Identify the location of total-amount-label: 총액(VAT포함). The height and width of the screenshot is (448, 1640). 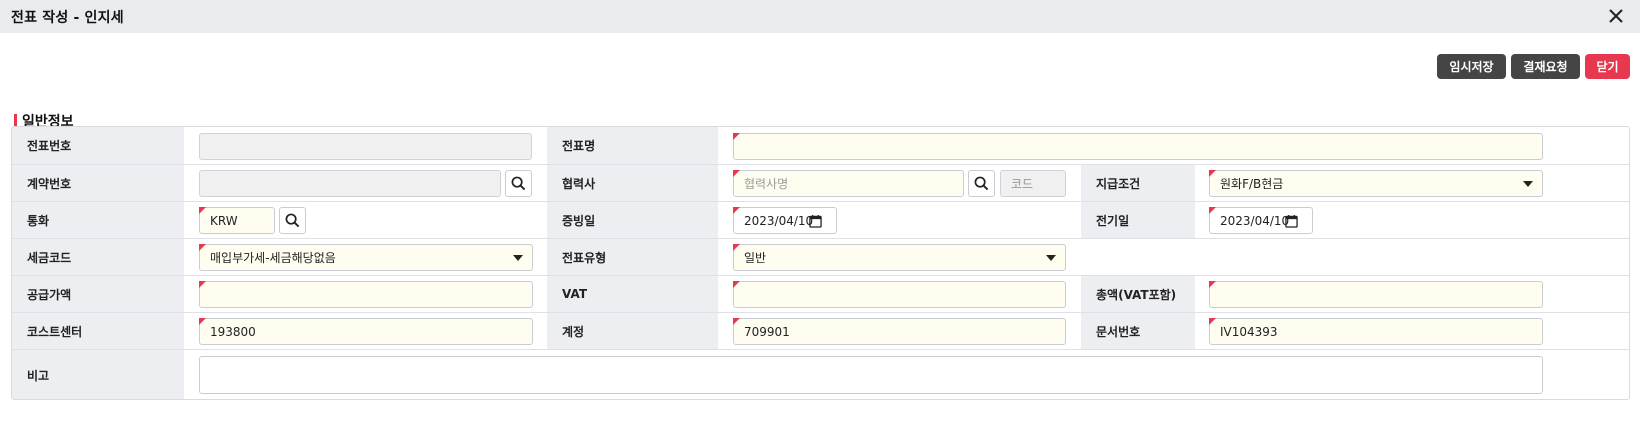
(1138, 294).